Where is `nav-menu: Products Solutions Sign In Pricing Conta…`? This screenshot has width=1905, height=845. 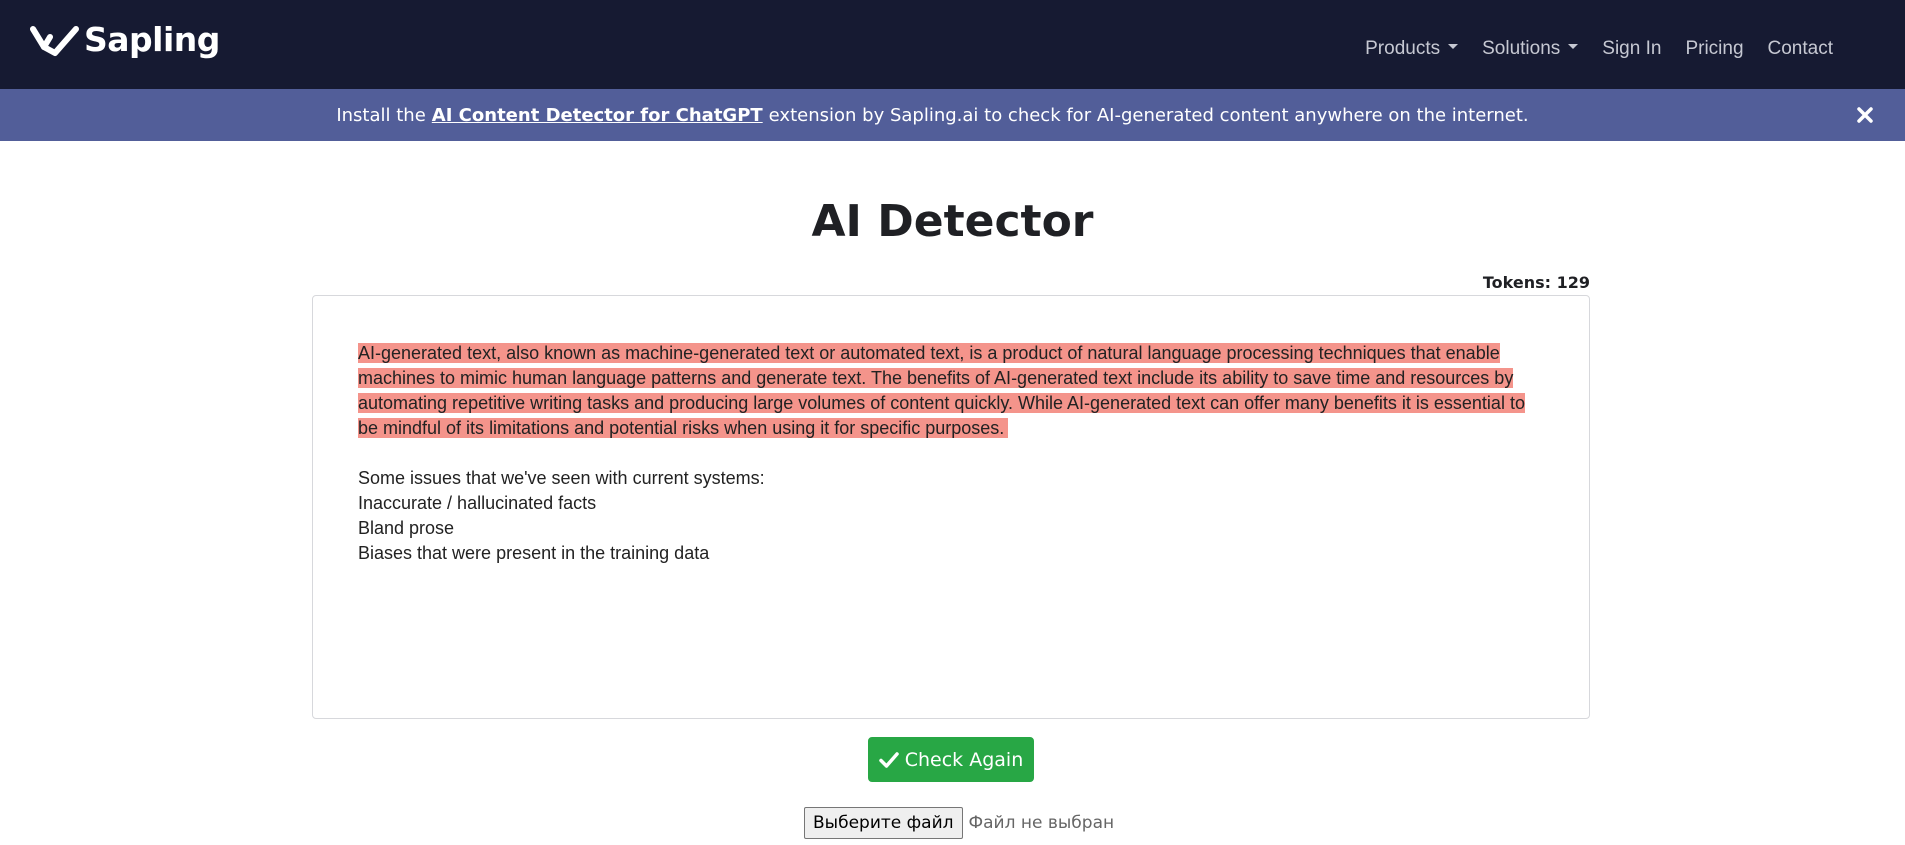 nav-menu: Products Solutions Sign In Pricing Conta… is located at coordinates (1599, 44).